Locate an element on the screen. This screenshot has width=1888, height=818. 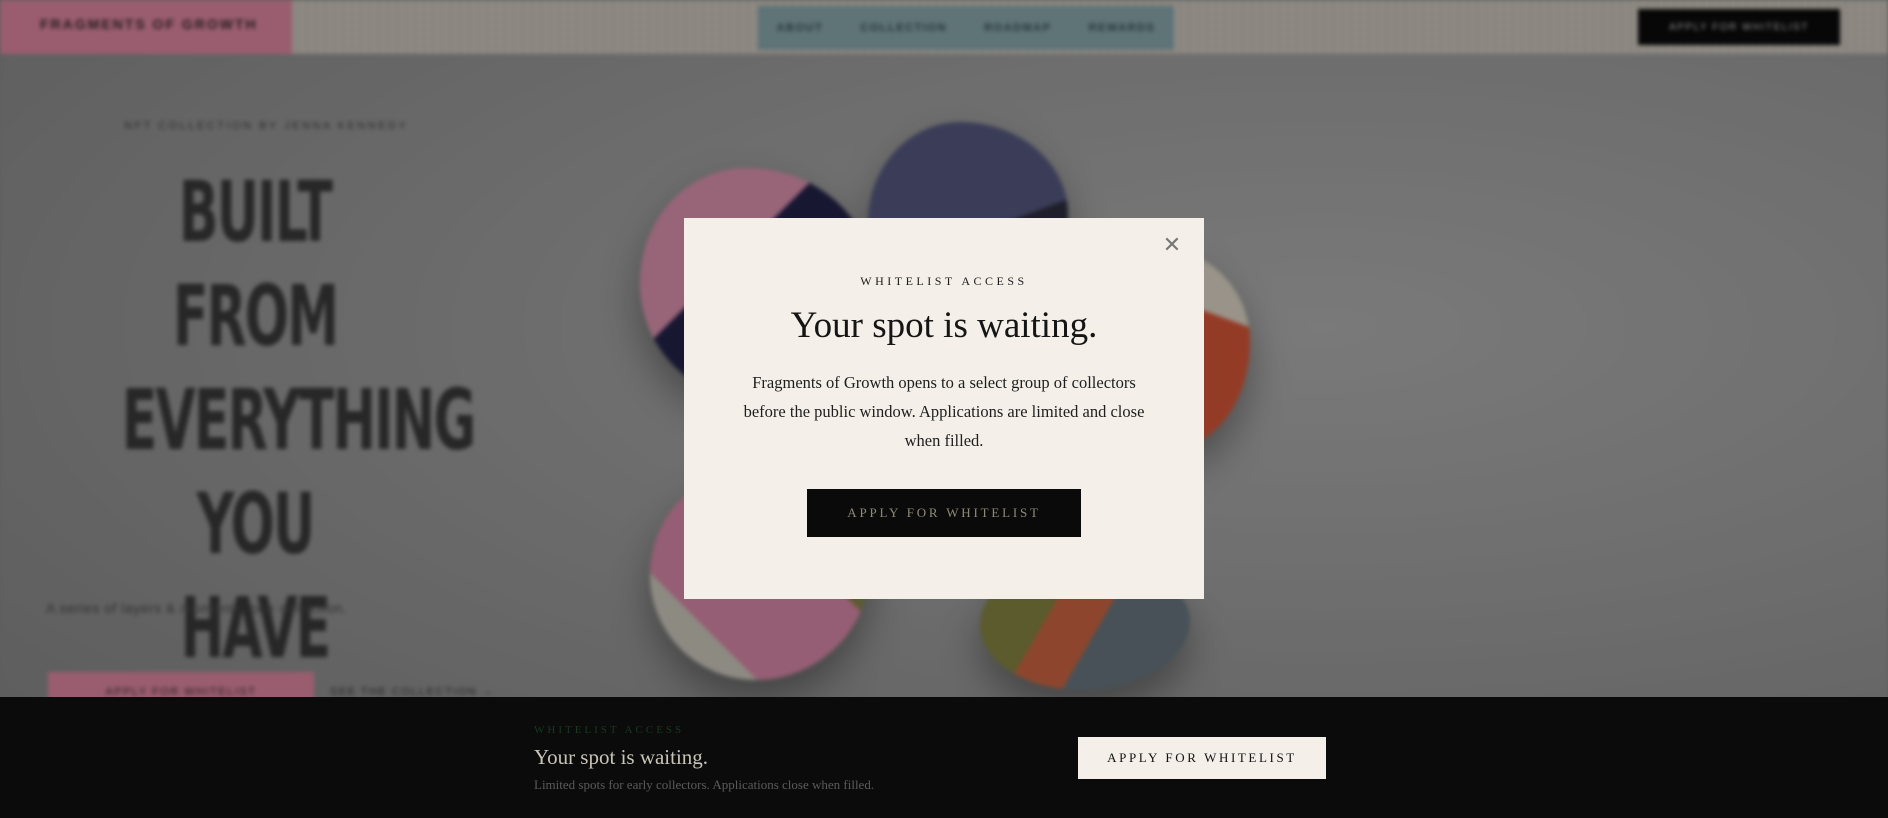
bar-title: Your spot is waiting. is located at coordinates (621, 757).